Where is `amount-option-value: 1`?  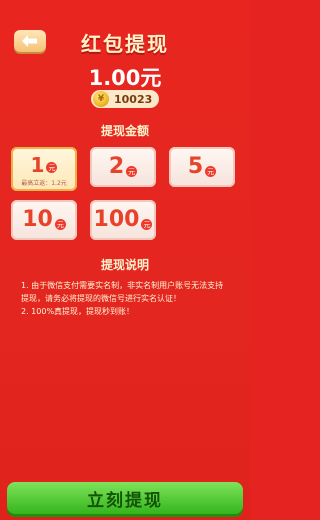 amount-option-value: 1 is located at coordinates (37, 165).